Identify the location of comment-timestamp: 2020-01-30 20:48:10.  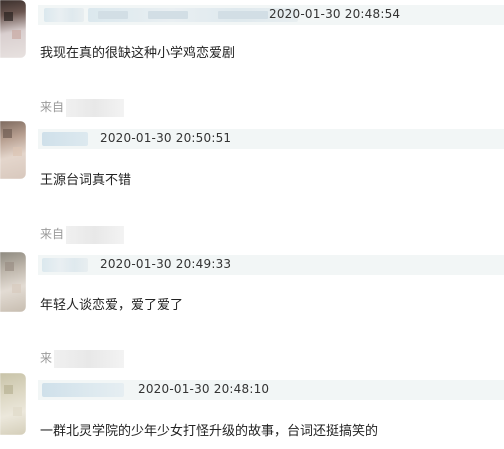
(204, 389).